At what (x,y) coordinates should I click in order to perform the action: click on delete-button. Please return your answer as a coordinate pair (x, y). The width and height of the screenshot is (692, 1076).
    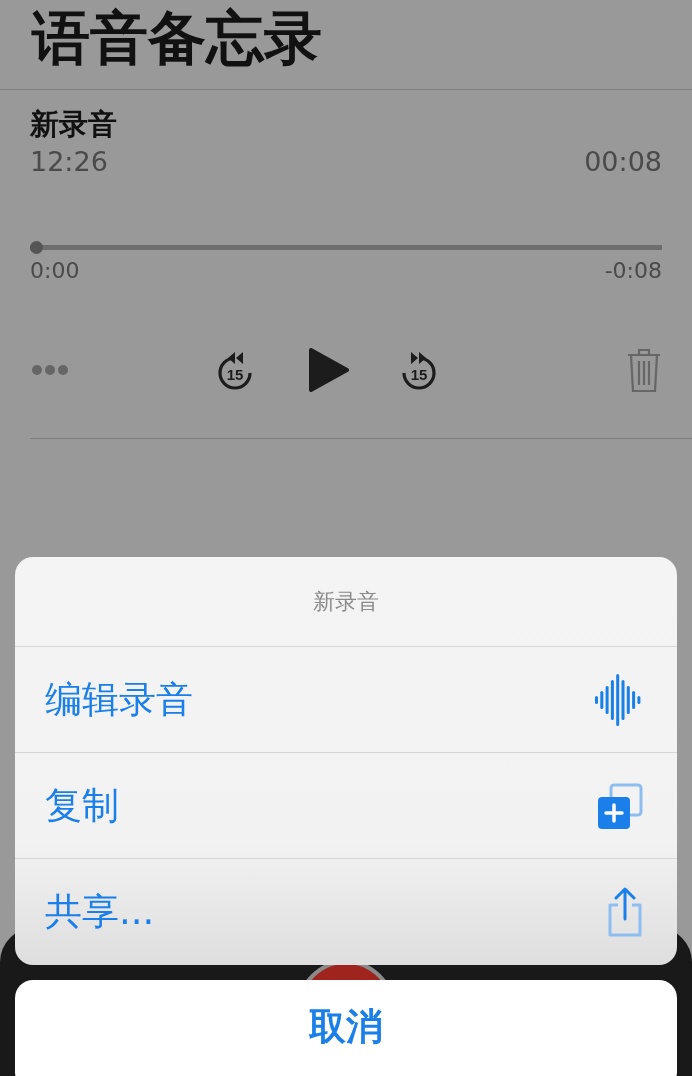
    Looking at the image, I should click on (644, 370).